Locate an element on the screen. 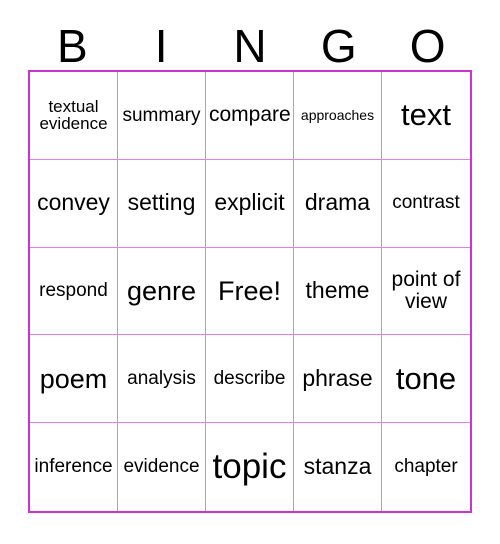 This screenshot has height=544, width=500. bingo-cell-label: explicit is located at coordinates (249, 202).